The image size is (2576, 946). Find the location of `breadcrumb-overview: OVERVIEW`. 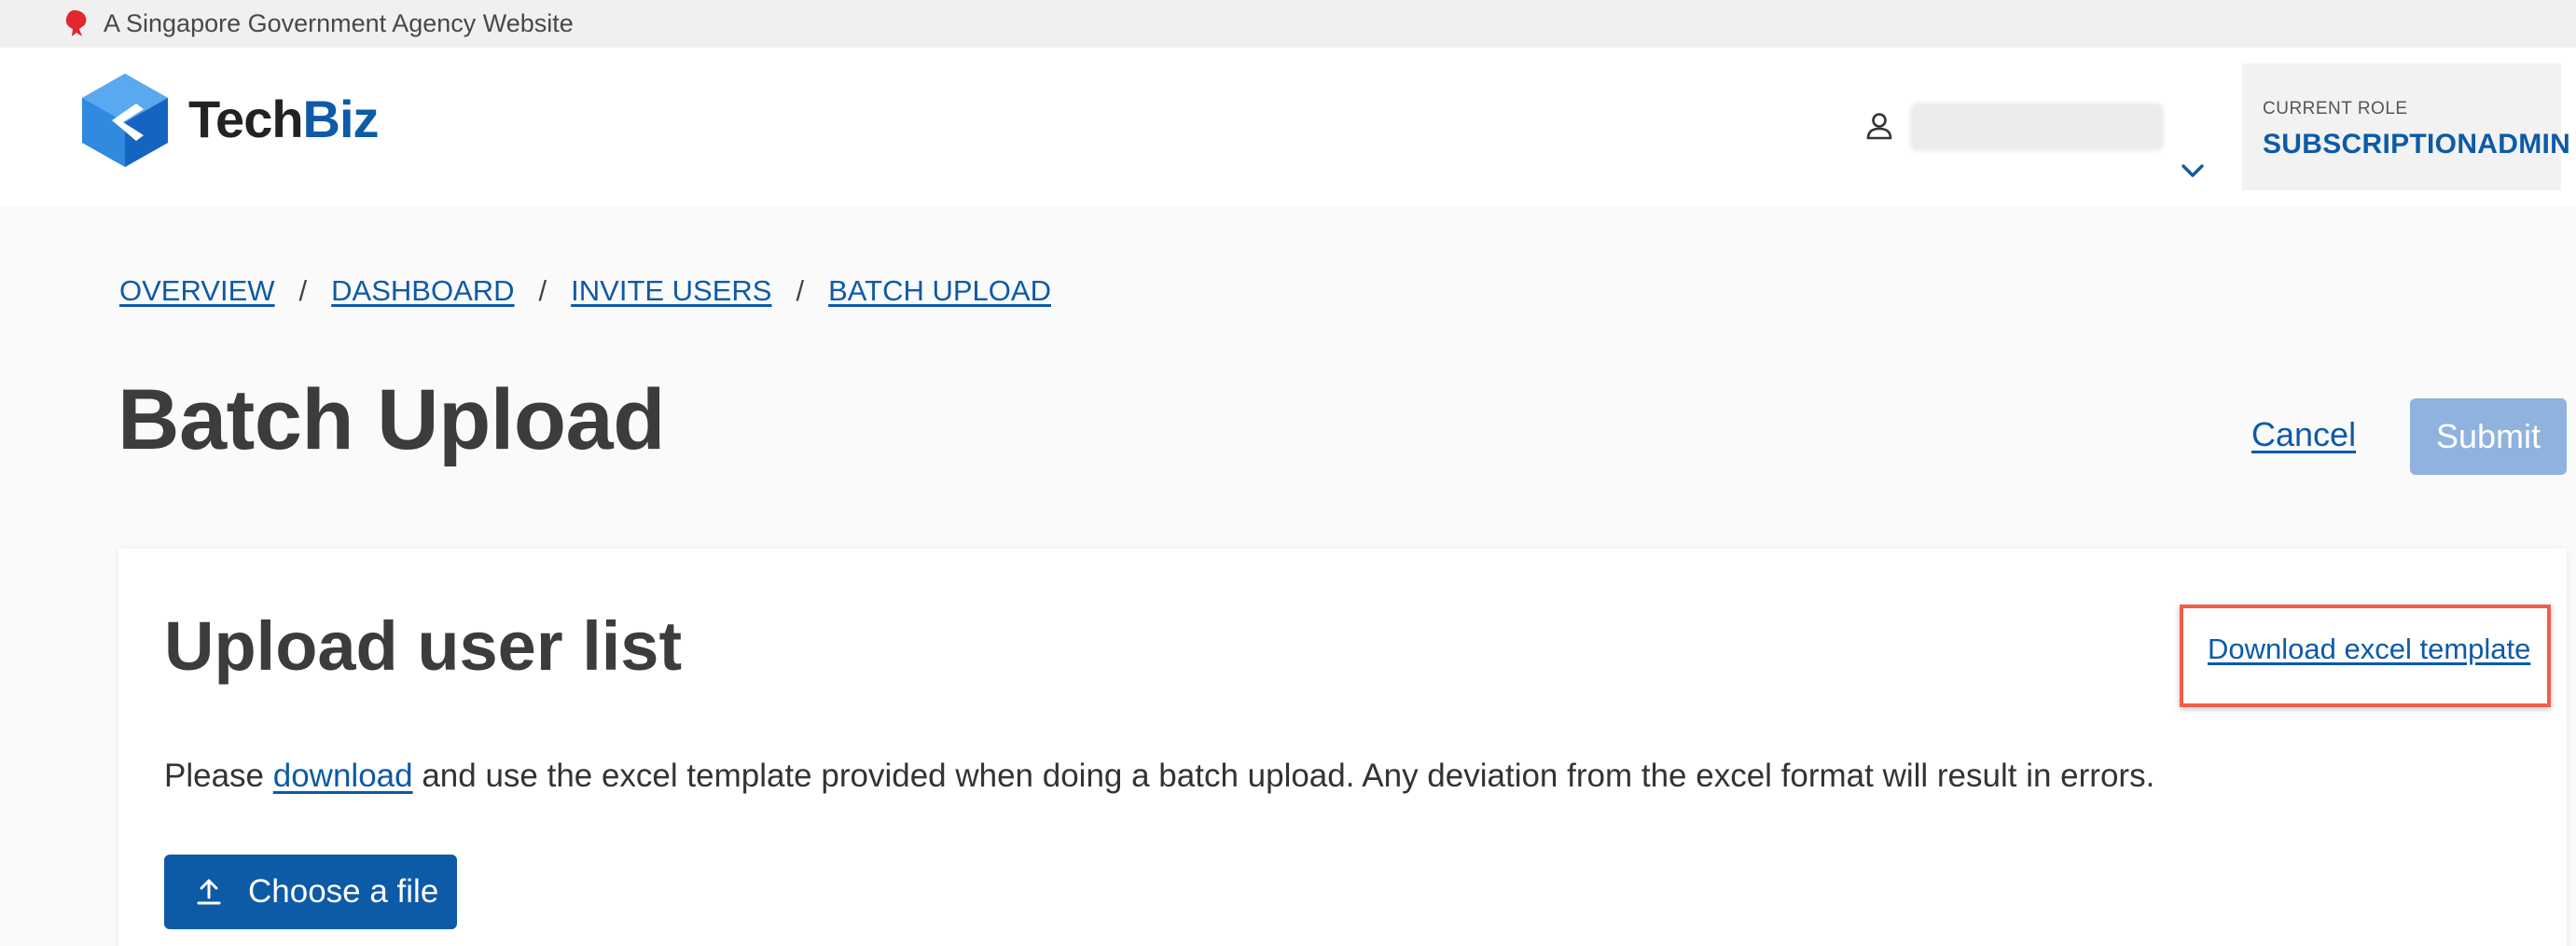

breadcrumb-overview: OVERVIEW is located at coordinates (197, 291).